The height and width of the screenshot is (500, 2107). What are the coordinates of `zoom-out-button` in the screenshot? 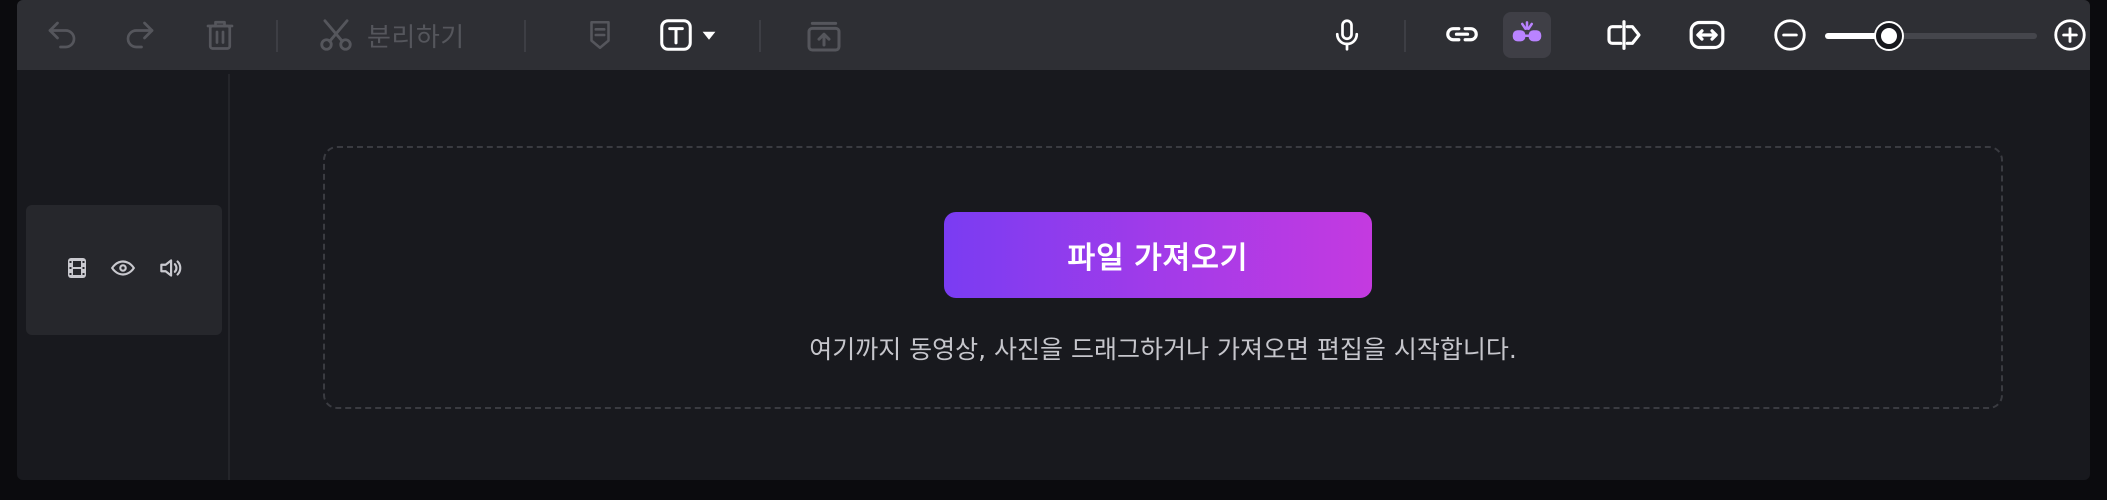 It's located at (1790, 35).